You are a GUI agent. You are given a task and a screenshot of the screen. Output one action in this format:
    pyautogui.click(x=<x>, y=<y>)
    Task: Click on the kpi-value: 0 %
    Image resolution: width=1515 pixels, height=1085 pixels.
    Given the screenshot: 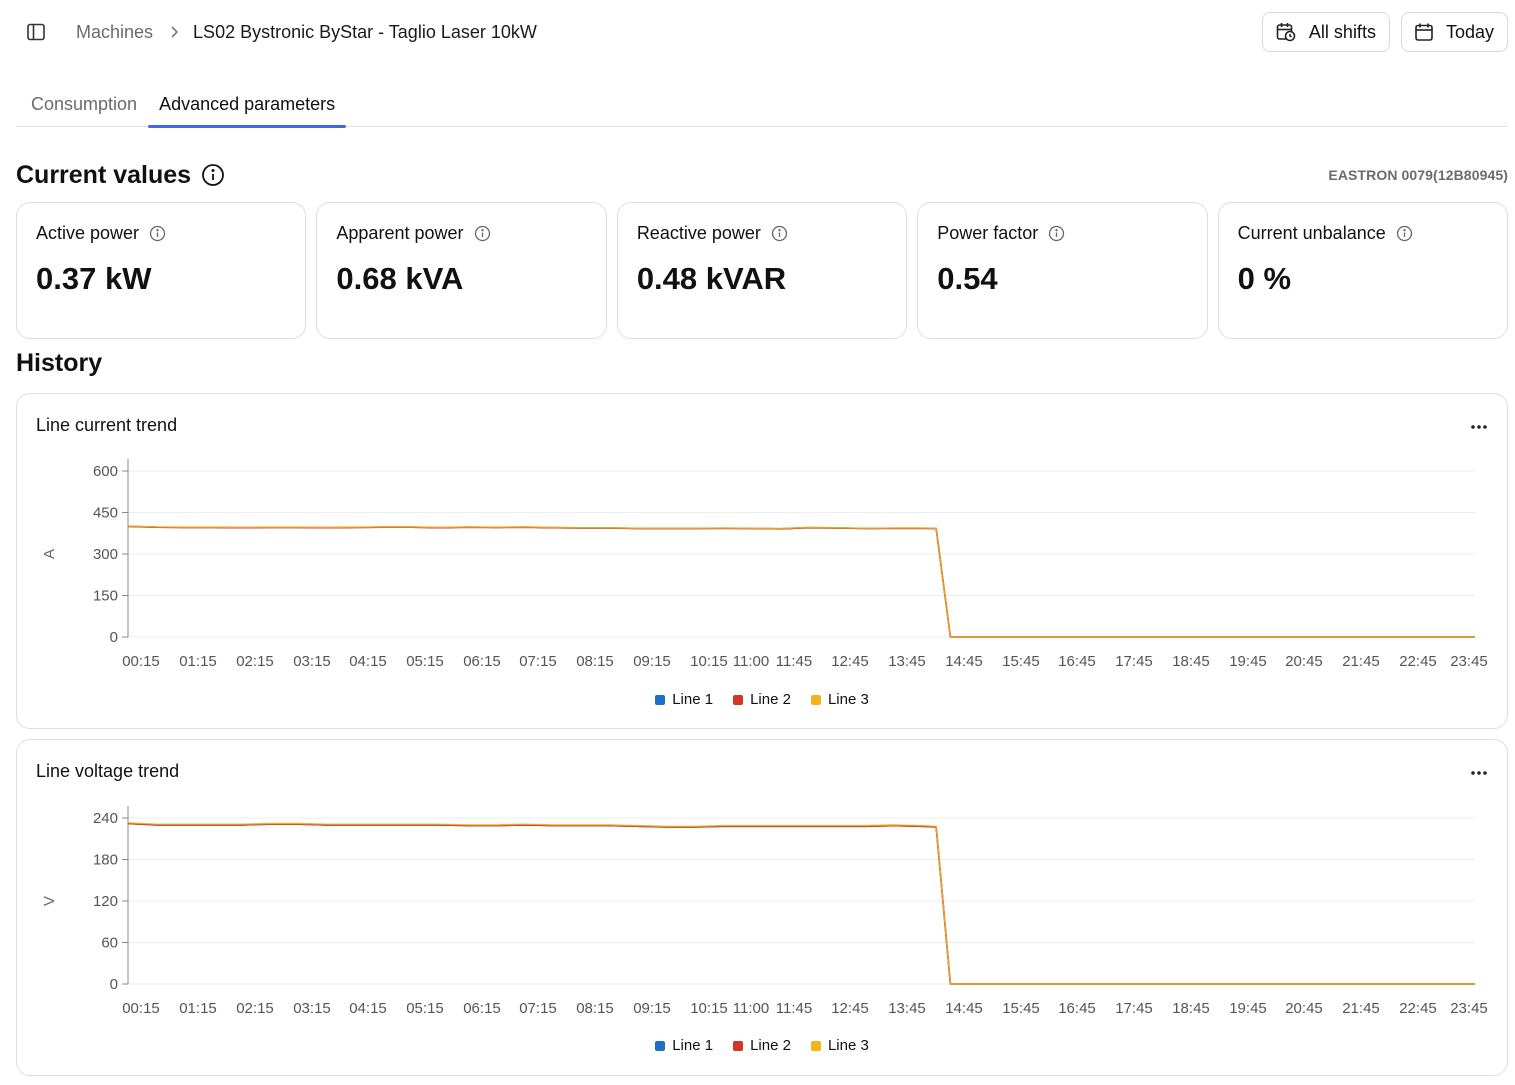 What is the action you would take?
    pyautogui.click(x=1264, y=278)
    